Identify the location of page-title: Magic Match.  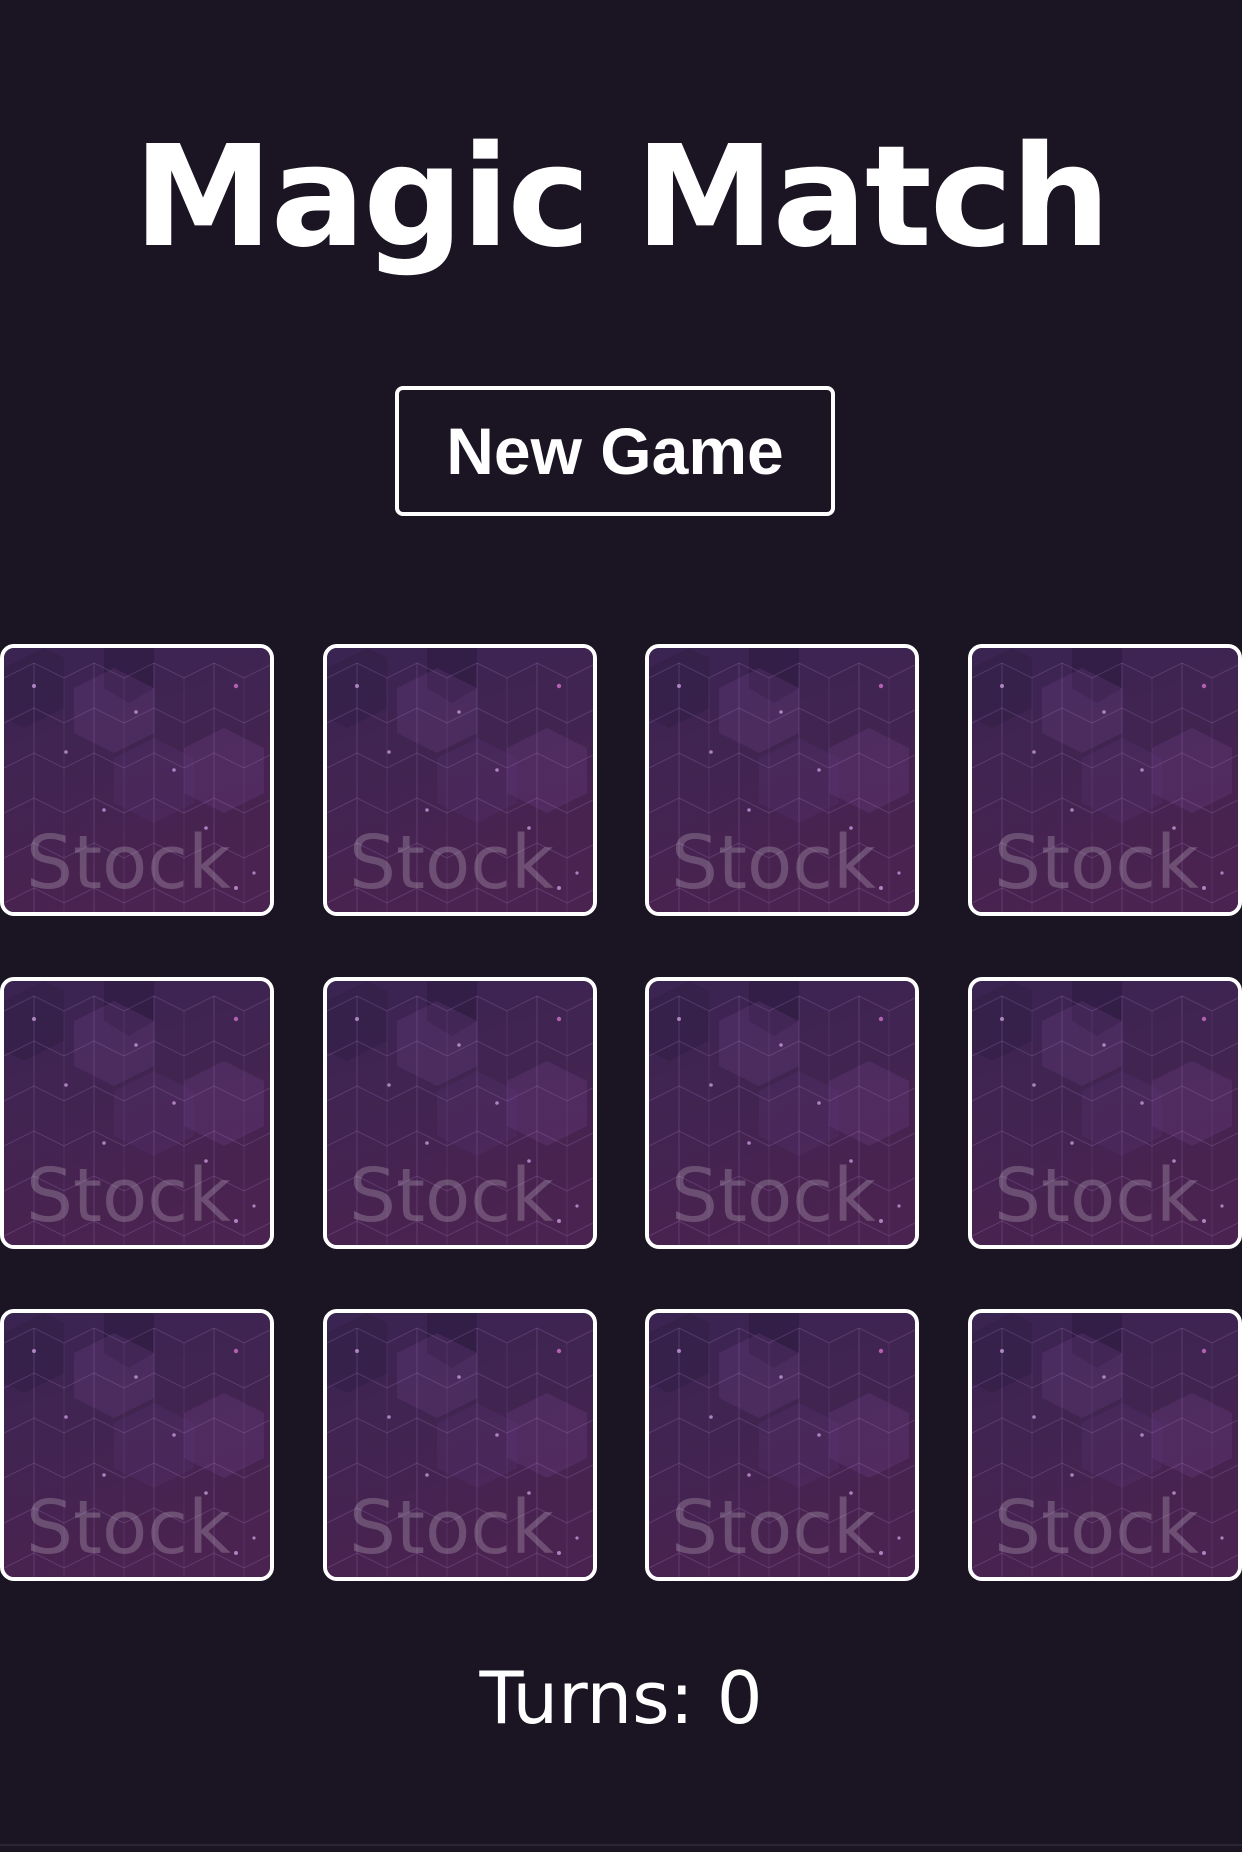
(621, 197).